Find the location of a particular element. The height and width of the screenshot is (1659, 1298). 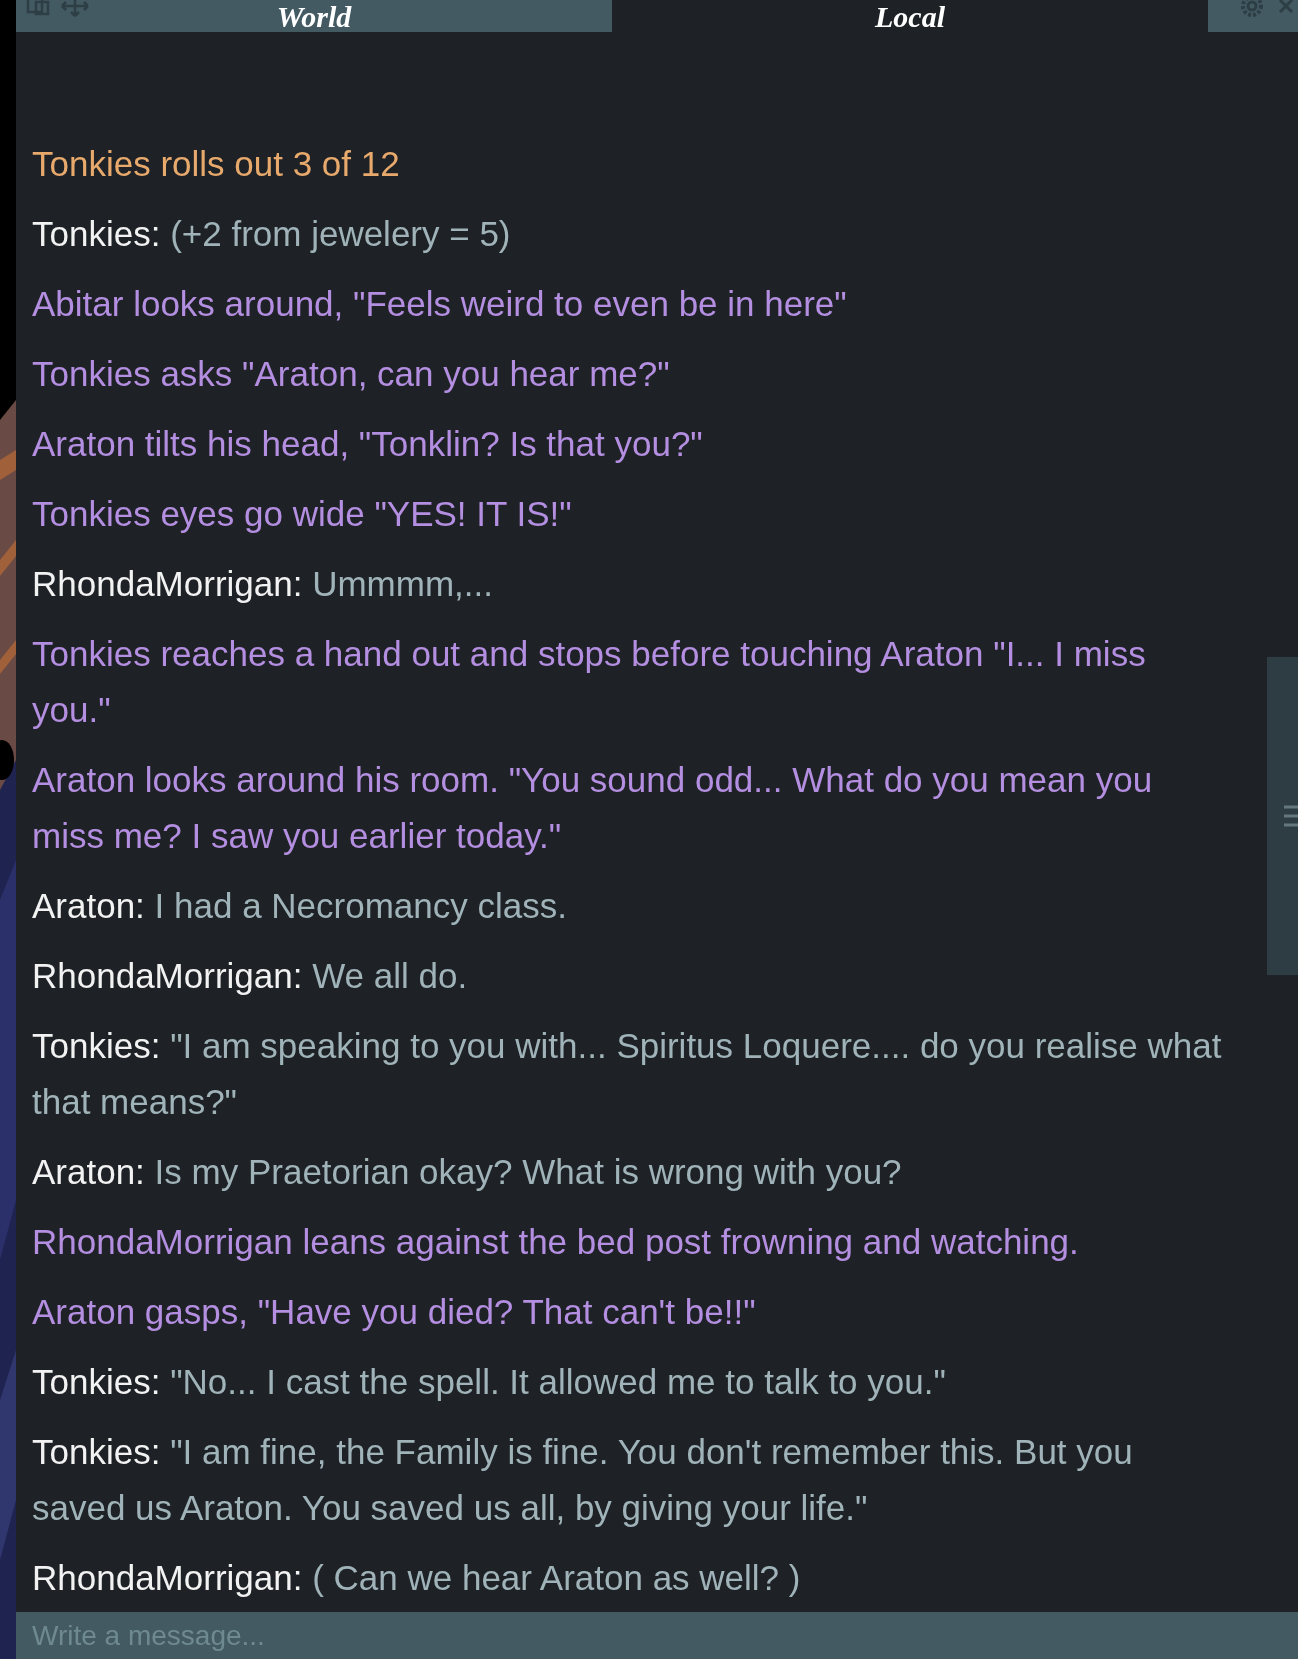

move-icon is located at coordinates (75, 9).